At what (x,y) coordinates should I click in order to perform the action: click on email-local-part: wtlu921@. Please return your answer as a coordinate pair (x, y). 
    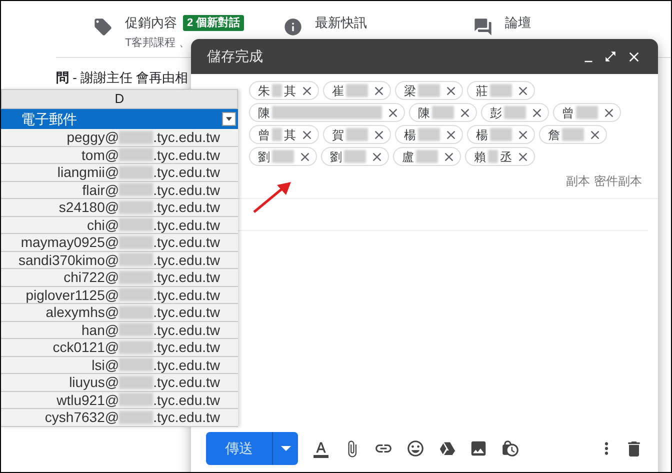
    Looking at the image, I should click on (88, 399).